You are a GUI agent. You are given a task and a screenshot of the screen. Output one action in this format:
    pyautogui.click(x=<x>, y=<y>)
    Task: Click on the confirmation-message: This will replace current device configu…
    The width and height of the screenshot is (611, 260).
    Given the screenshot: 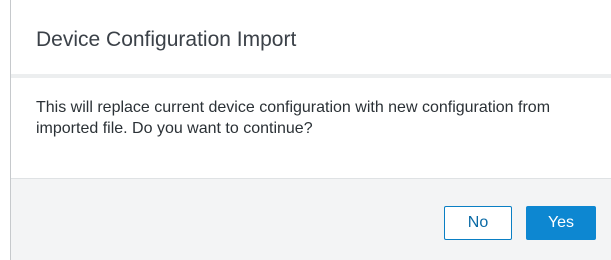 What is the action you would take?
    pyautogui.click(x=293, y=118)
    